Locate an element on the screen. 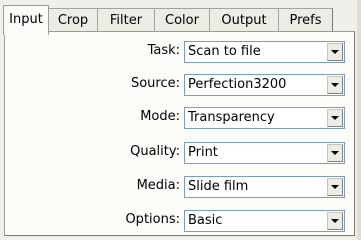  tab-output-label: Output is located at coordinates (244, 20).